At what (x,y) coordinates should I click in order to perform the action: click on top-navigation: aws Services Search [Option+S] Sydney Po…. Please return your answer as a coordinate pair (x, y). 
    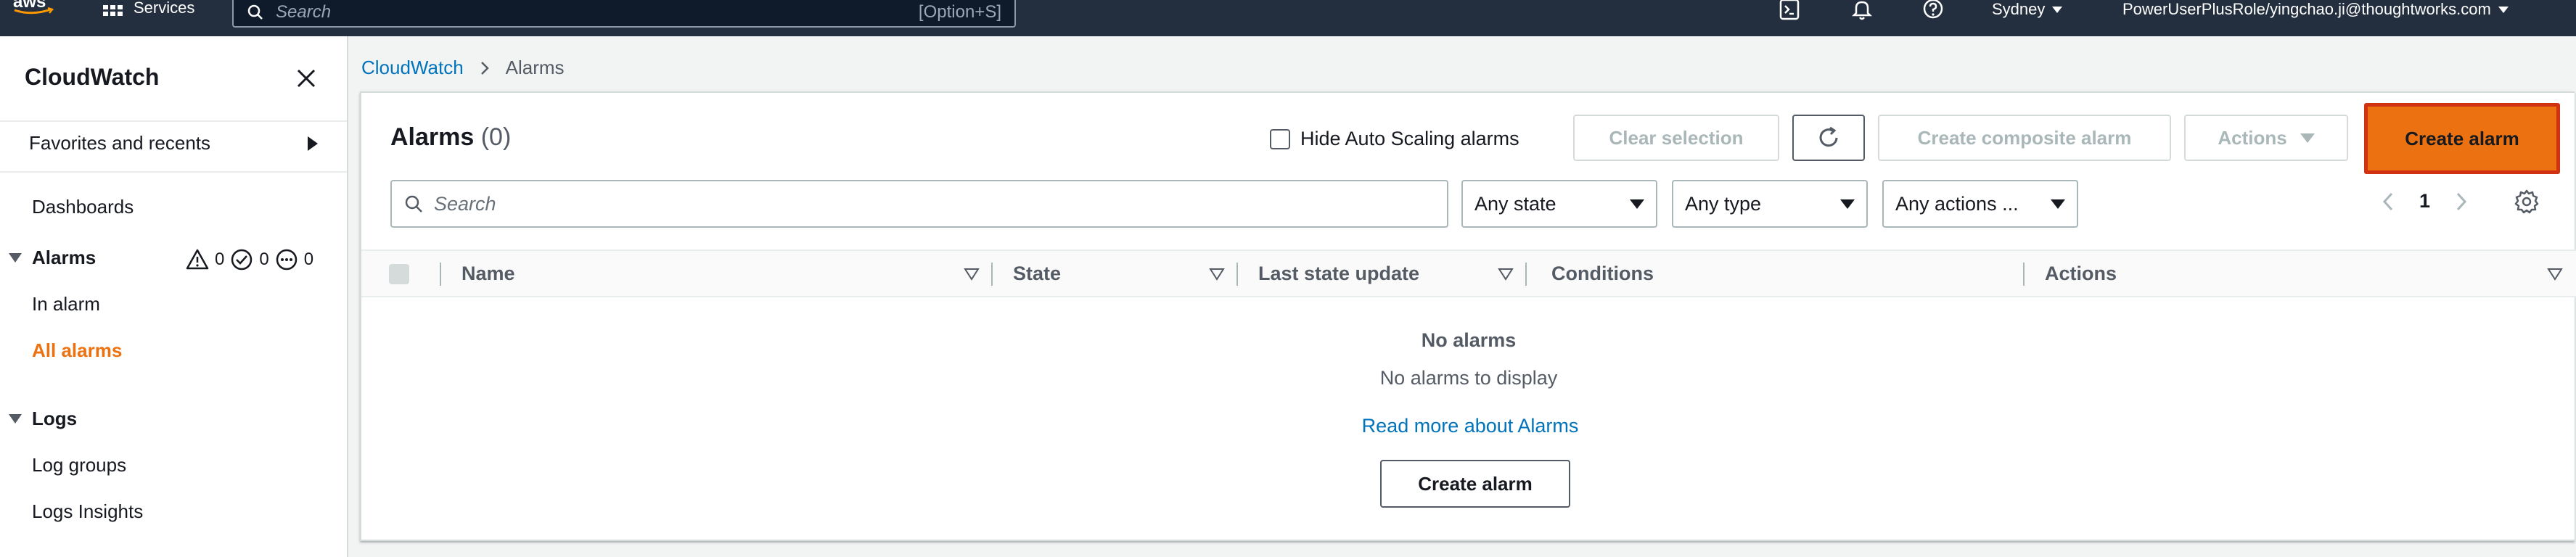
    Looking at the image, I should click on (1288, 18).